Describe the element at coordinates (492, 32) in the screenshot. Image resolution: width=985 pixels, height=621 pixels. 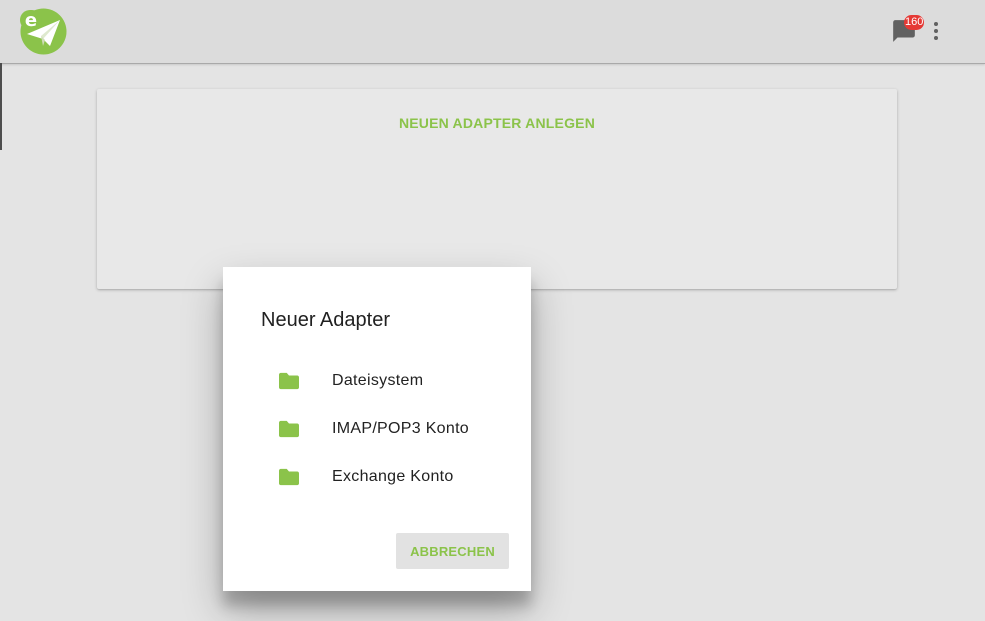
I see `app-bar: e 160` at that location.